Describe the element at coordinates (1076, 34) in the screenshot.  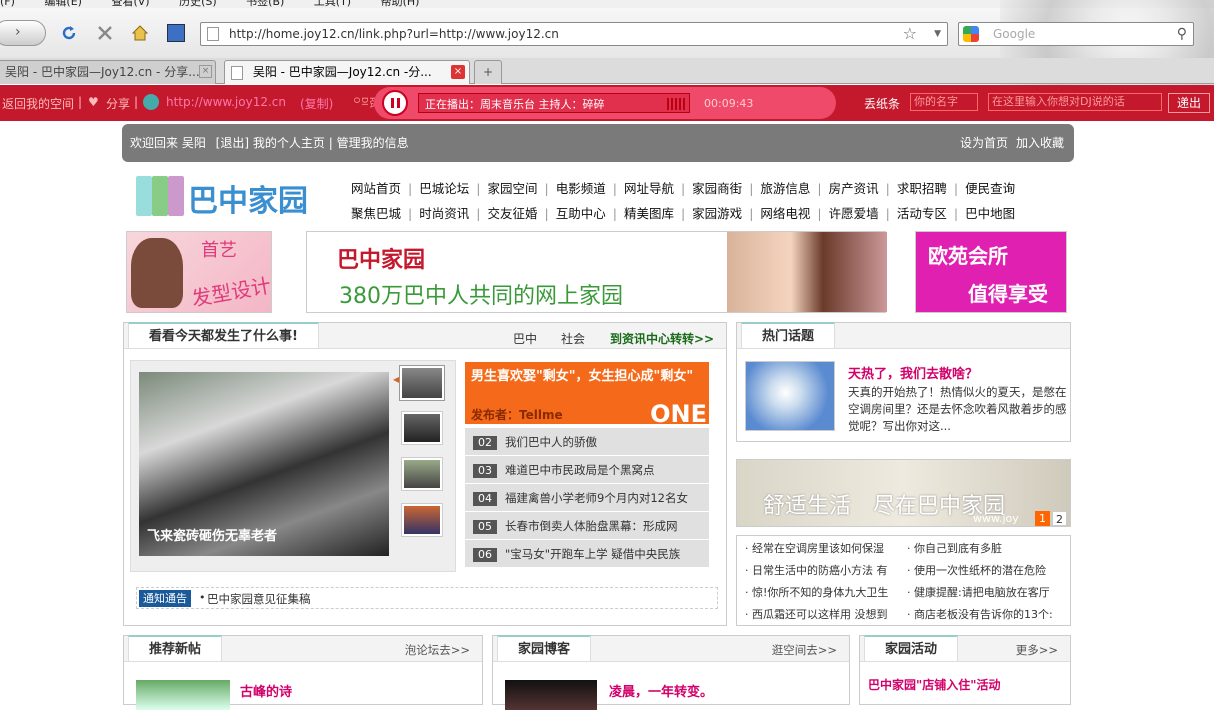
I see `search-box: Google ⚲` at that location.